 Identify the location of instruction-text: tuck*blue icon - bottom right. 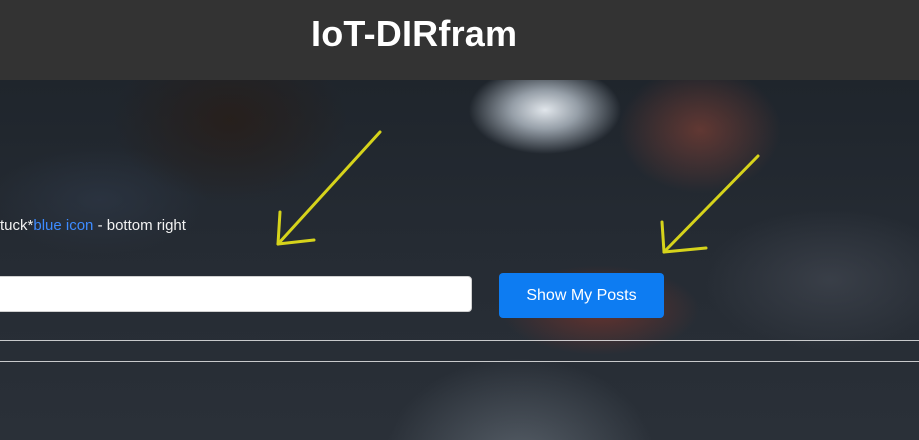
(93, 225).